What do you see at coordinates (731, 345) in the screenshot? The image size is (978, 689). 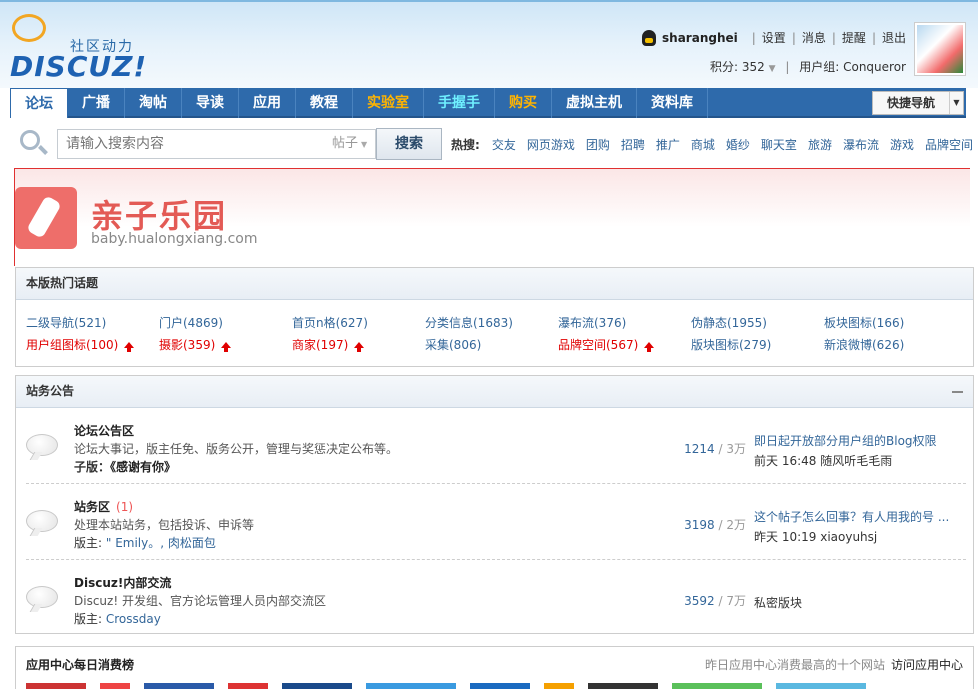 I see `hot-topic-text: 版块图标(279)` at bounding box center [731, 345].